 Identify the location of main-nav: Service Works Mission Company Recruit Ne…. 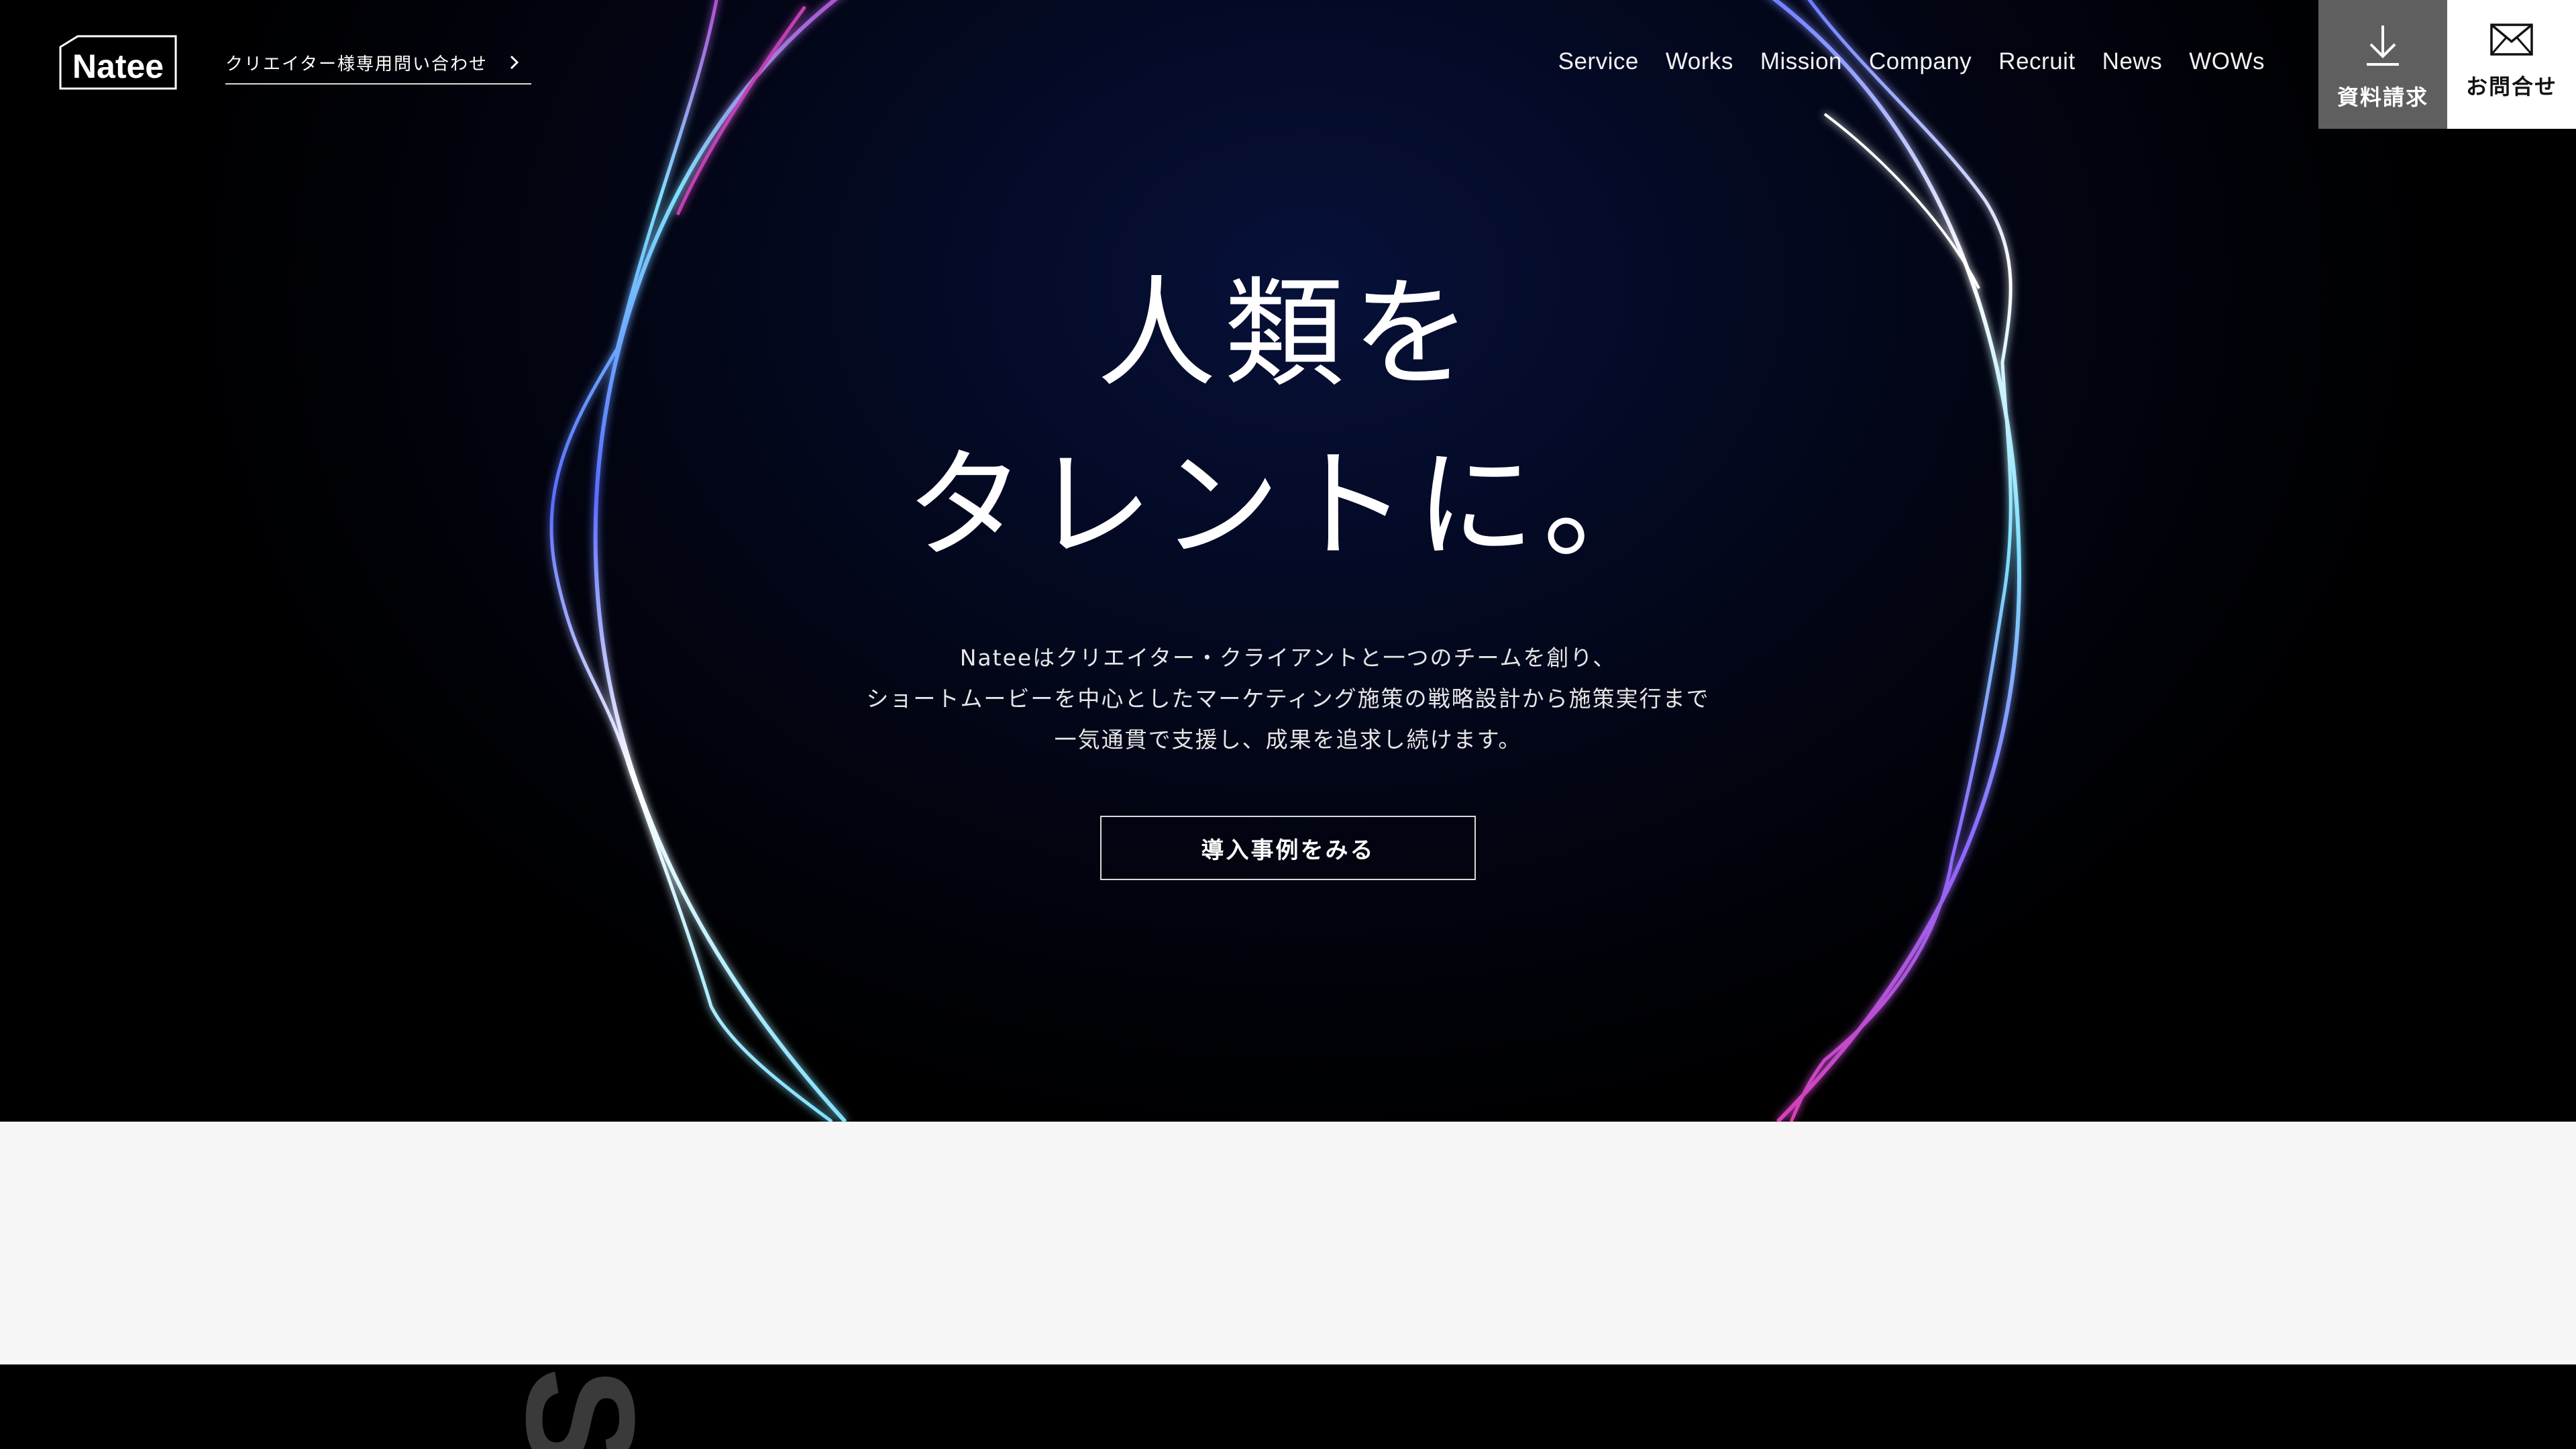
(1911, 61).